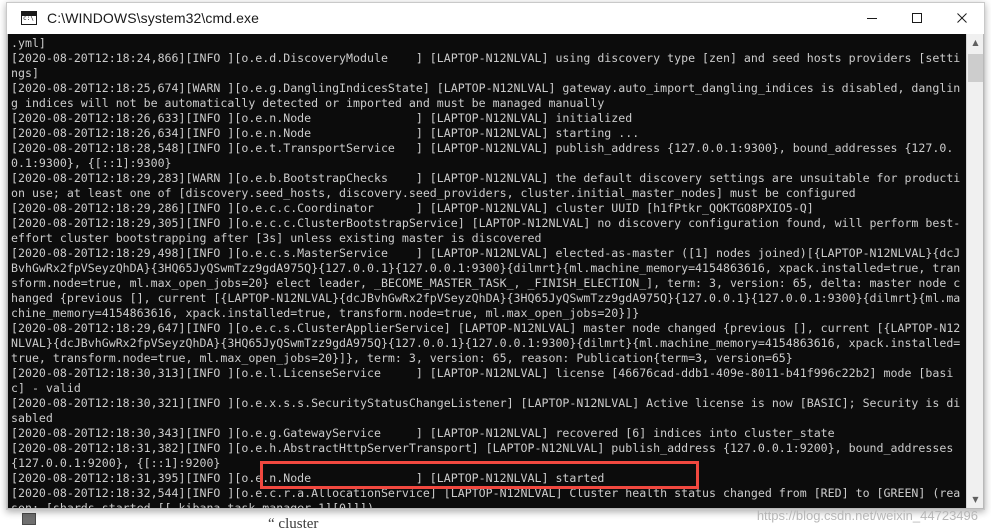 The height and width of the screenshot is (531, 991). I want to click on watermark-text: https://blog.csdn.net/weixin_44723496, so click(867, 515).